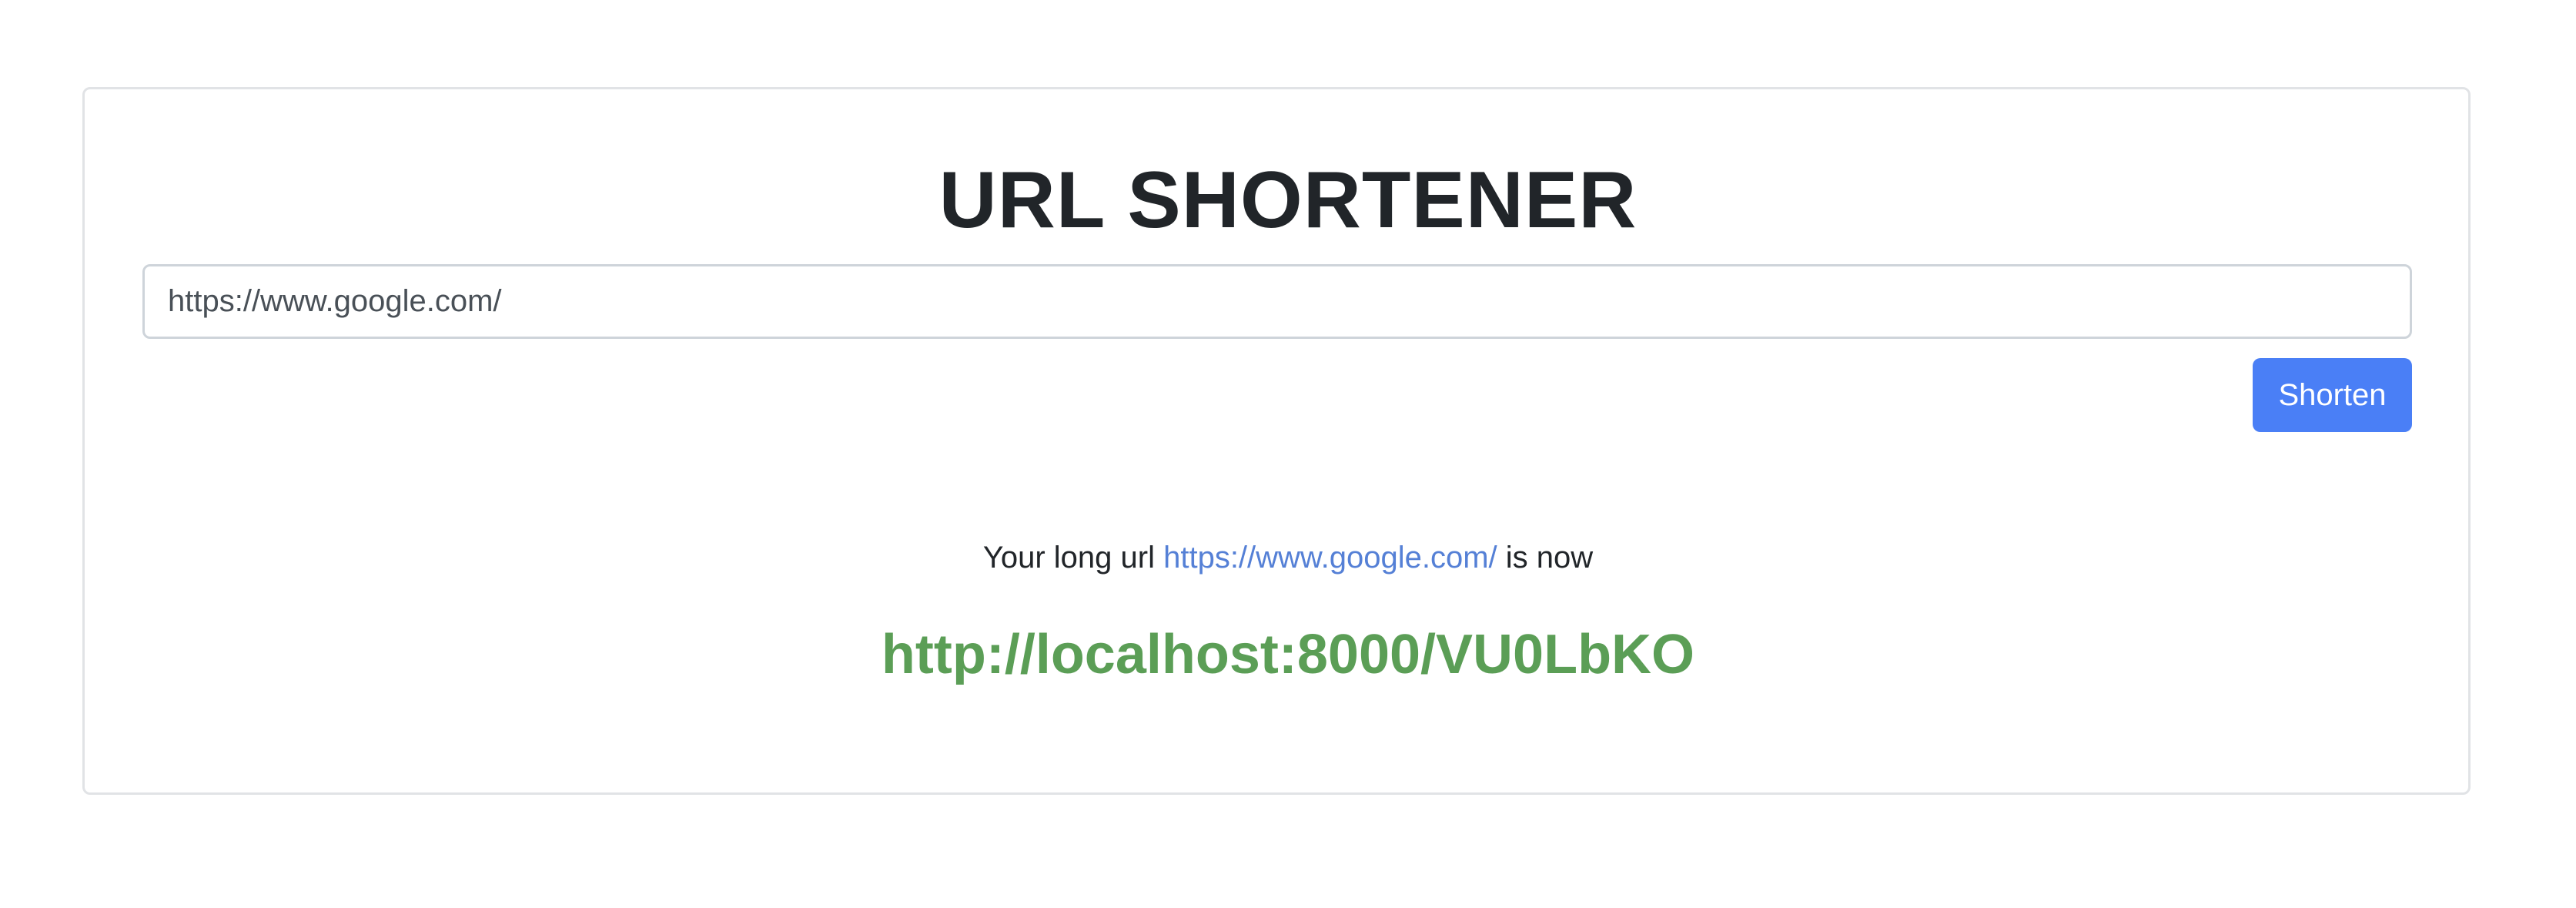  I want to click on result-suffix: is now, so click(1550, 558).